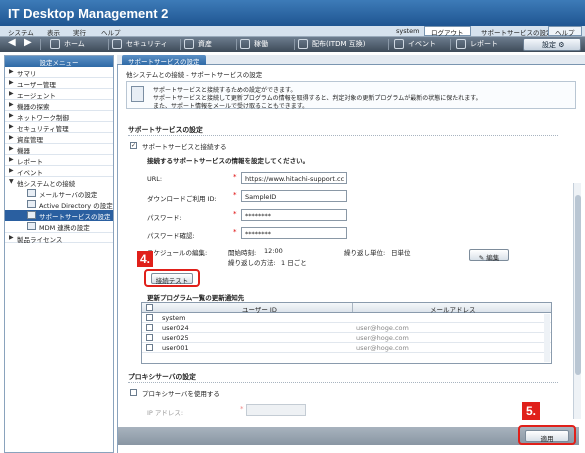 The height and width of the screenshot is (453, 585). What do you see at coordinates (28, 42) in the screenshot?
I see `forward-icon: ▶` at bounding box center [28, 42].